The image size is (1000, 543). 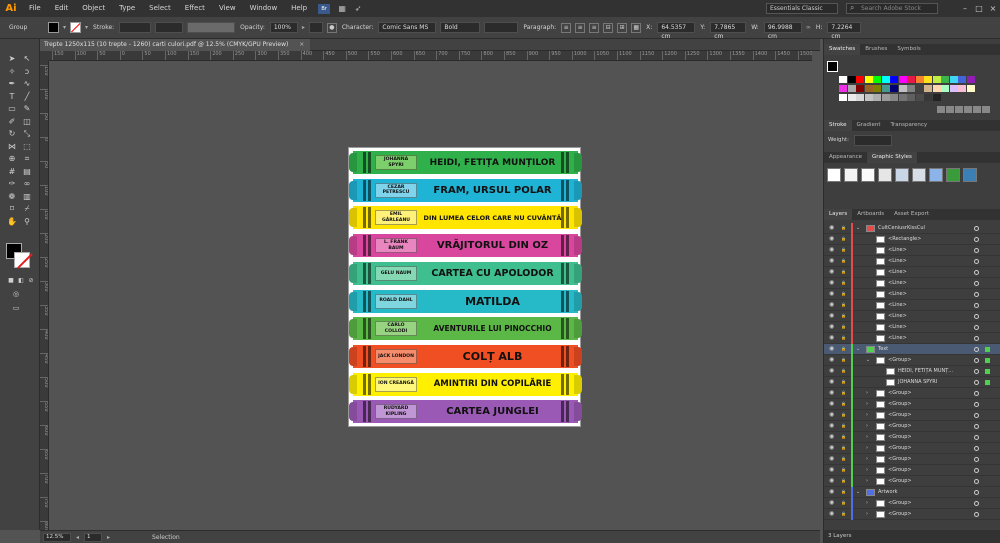 What do you see at coordinates (465, 190) in the screenshot?
I see `crayon-book-2: CEZAR PETRESCU FRAM, URSUL POLAR` at bounding box center [465, 190].